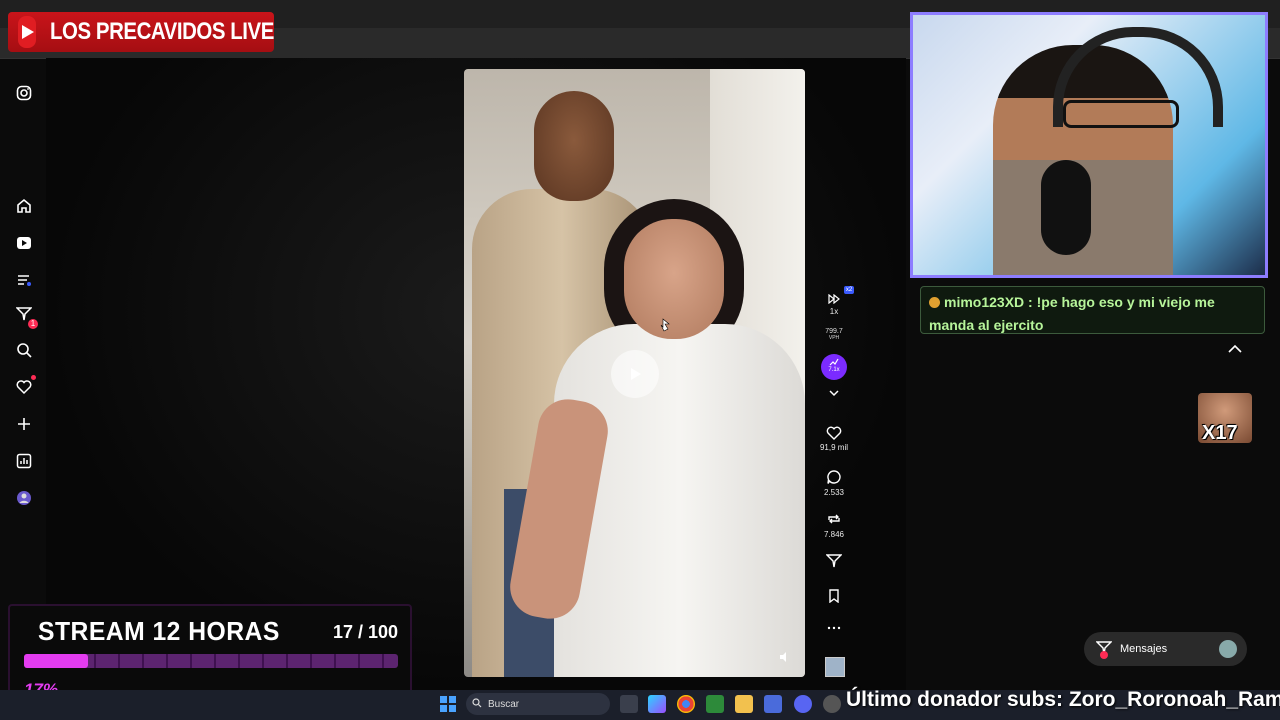 This screenshot has height=720, width=1280. I want to click on playlist-icon, so click(24, 280).